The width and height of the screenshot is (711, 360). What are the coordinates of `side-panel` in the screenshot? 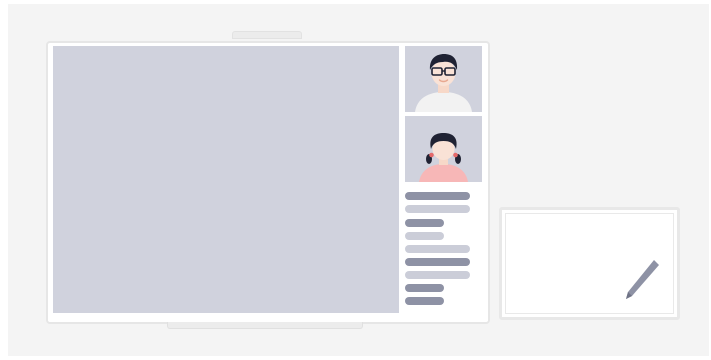 It's located at (444, 179).